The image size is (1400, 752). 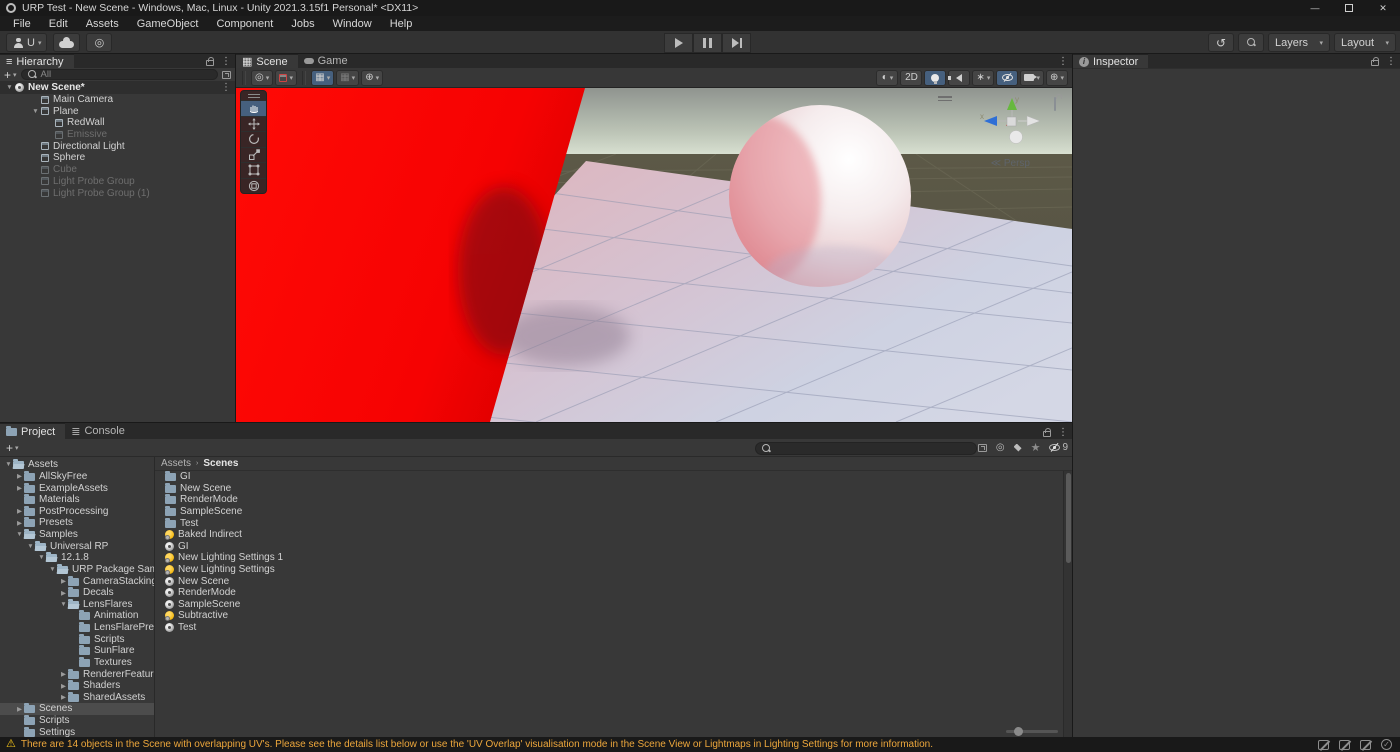 I want to click on label-filter-icon, so click(x=1017, y=447).